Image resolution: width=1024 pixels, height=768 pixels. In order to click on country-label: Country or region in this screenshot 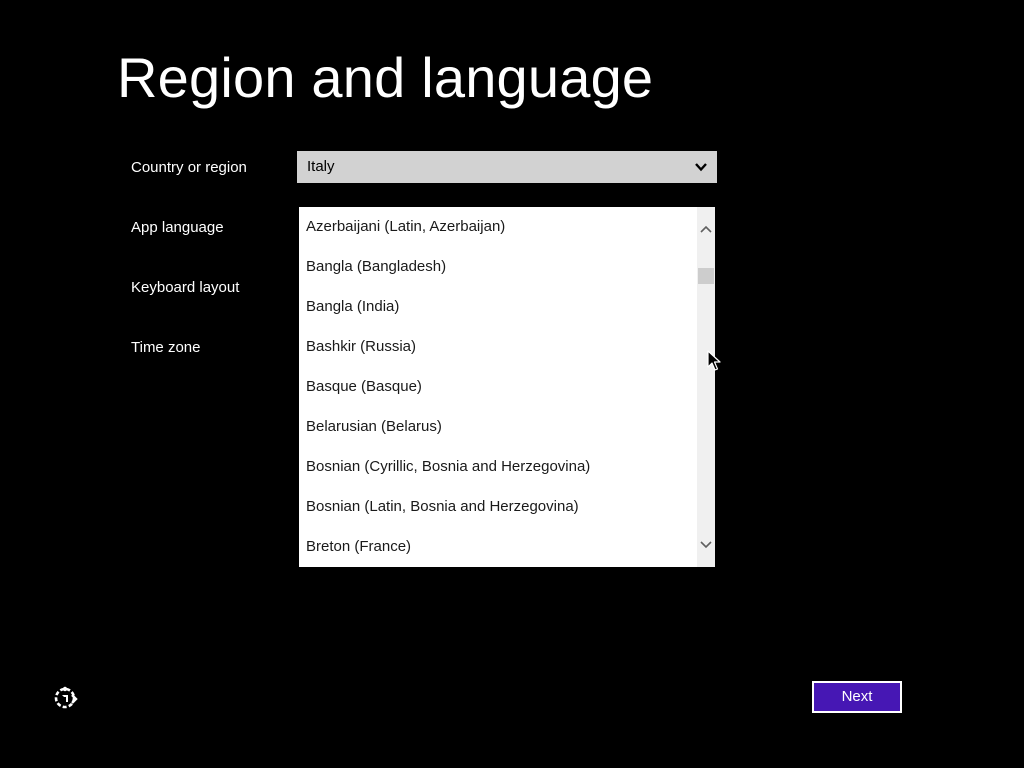, I will do `click(189, 167)`.